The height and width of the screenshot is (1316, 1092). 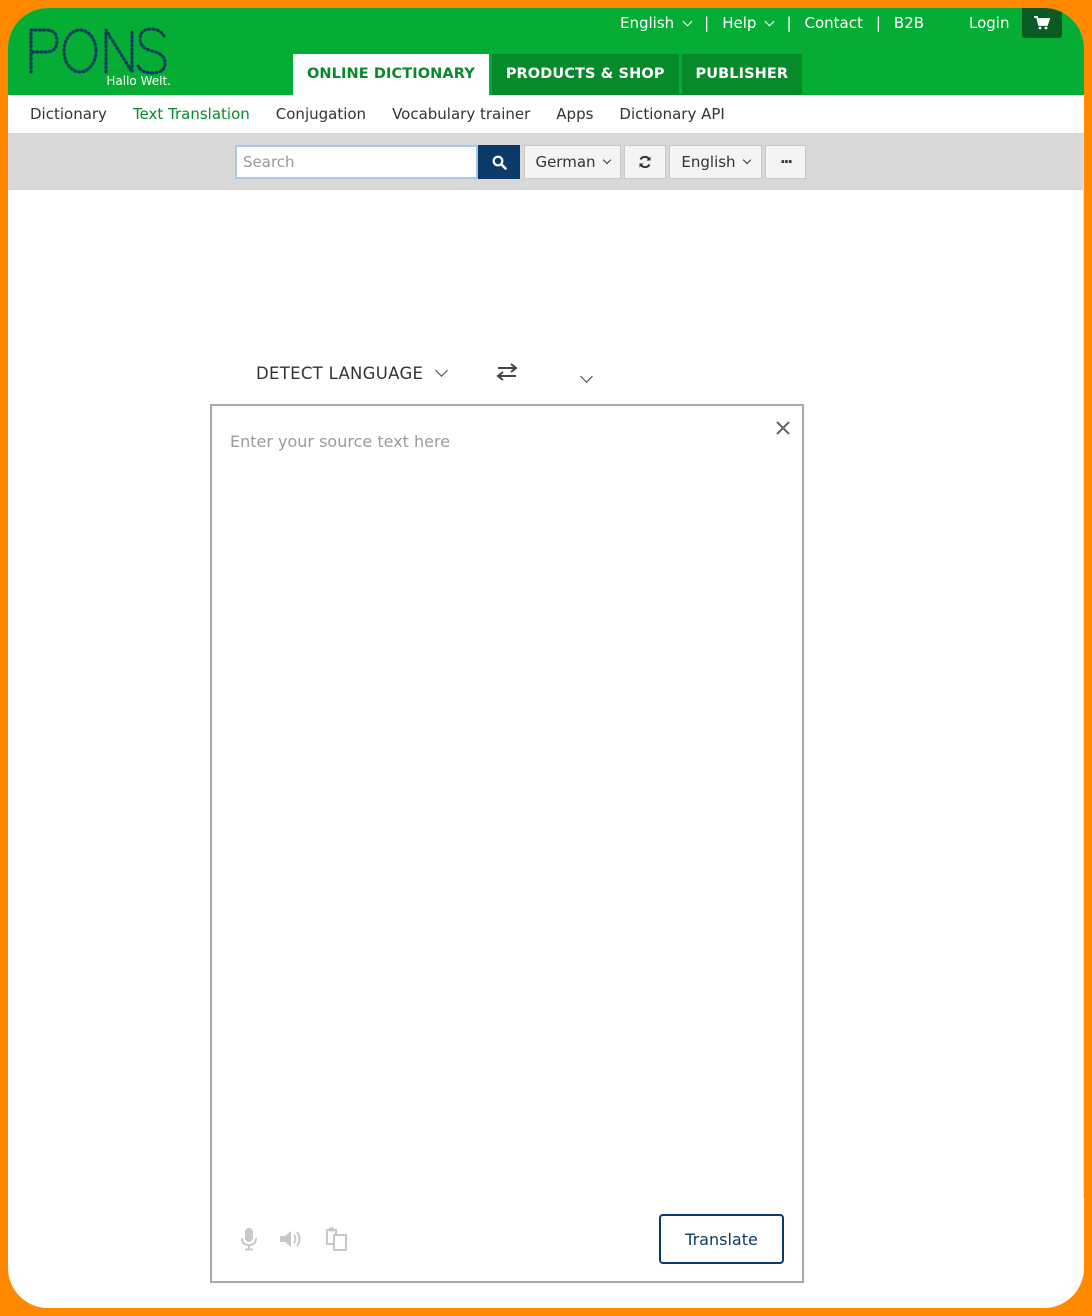 I want to click on subnav-conjugation: Conjugation, so click(x=321, y=114).